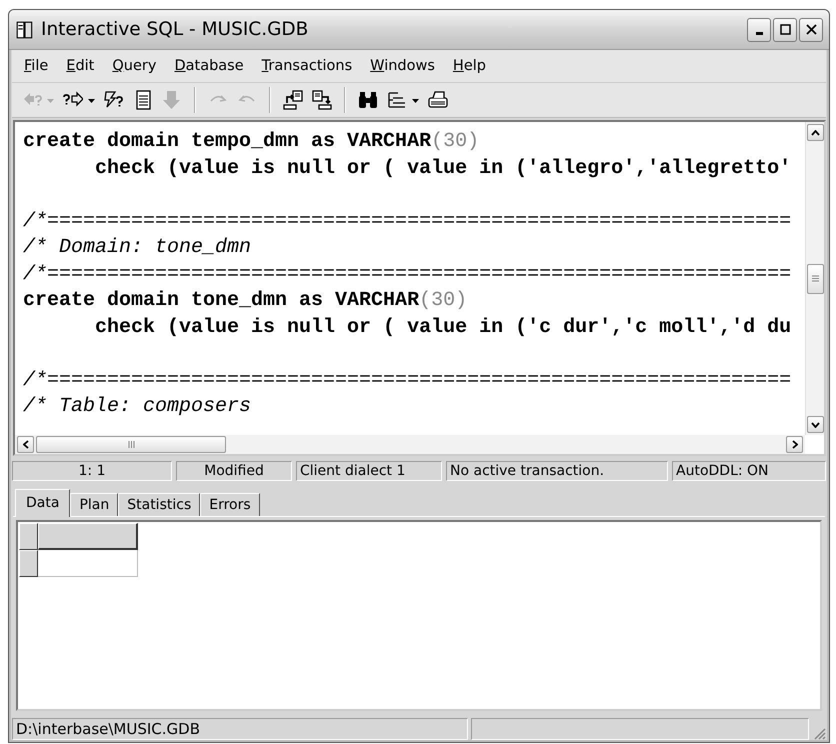 The height and width of the screenshot is (744, 836). What do you see at coordinates (159, 504) in the screenshot?
I see `tab: Statistics` at bounding box center [159, 504].